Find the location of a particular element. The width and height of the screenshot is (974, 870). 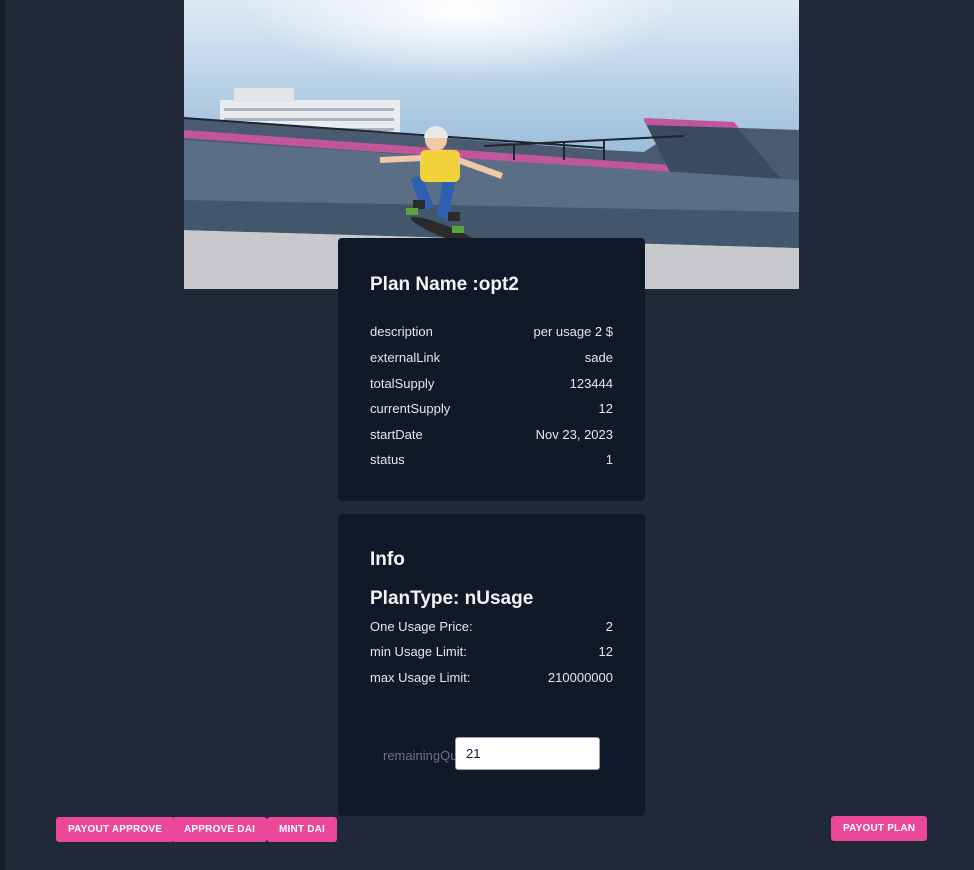

row-value: 123444 is located at coordinates (591, 383).